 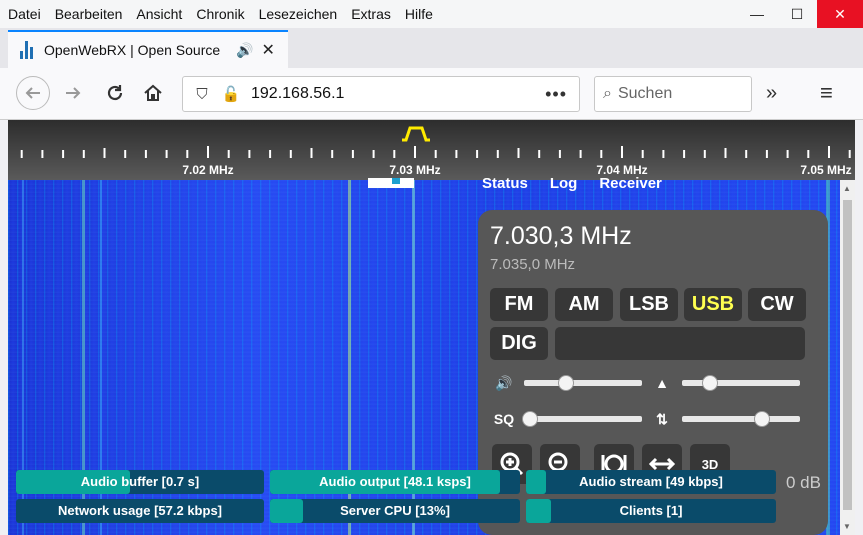 I want to click on back-button, so click(x=33, y=93).